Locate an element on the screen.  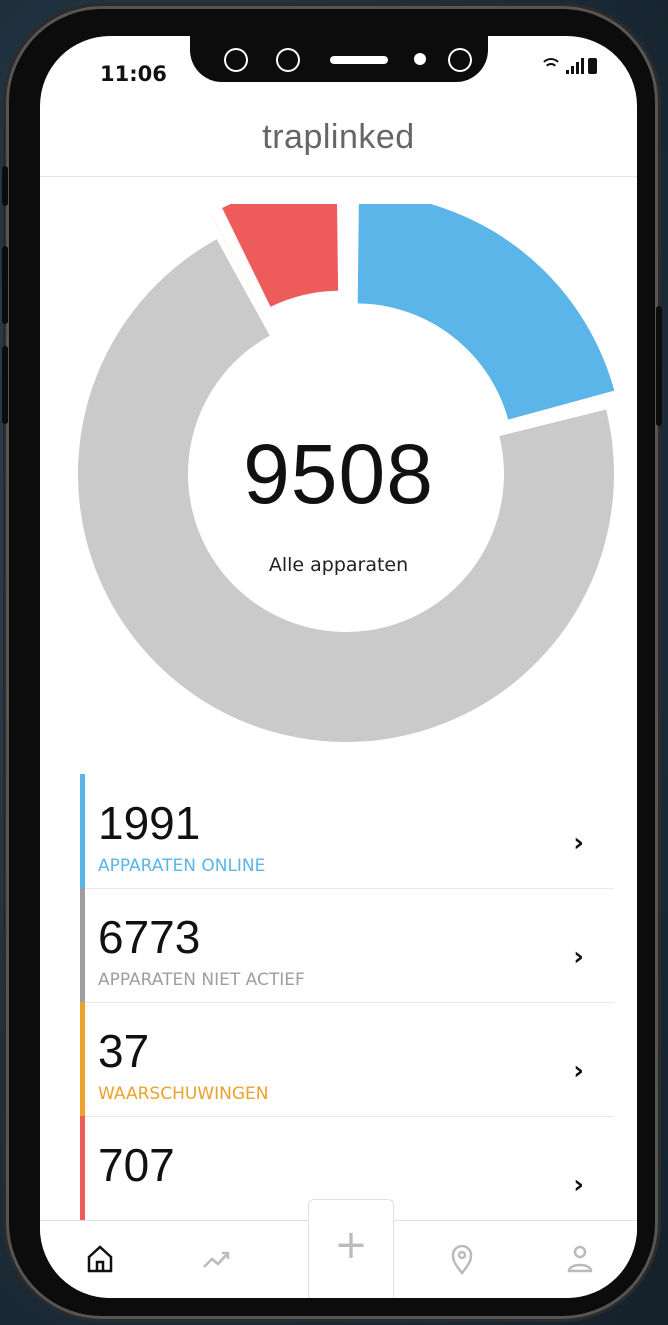
signal-icon is located at coordinates (575, 66).